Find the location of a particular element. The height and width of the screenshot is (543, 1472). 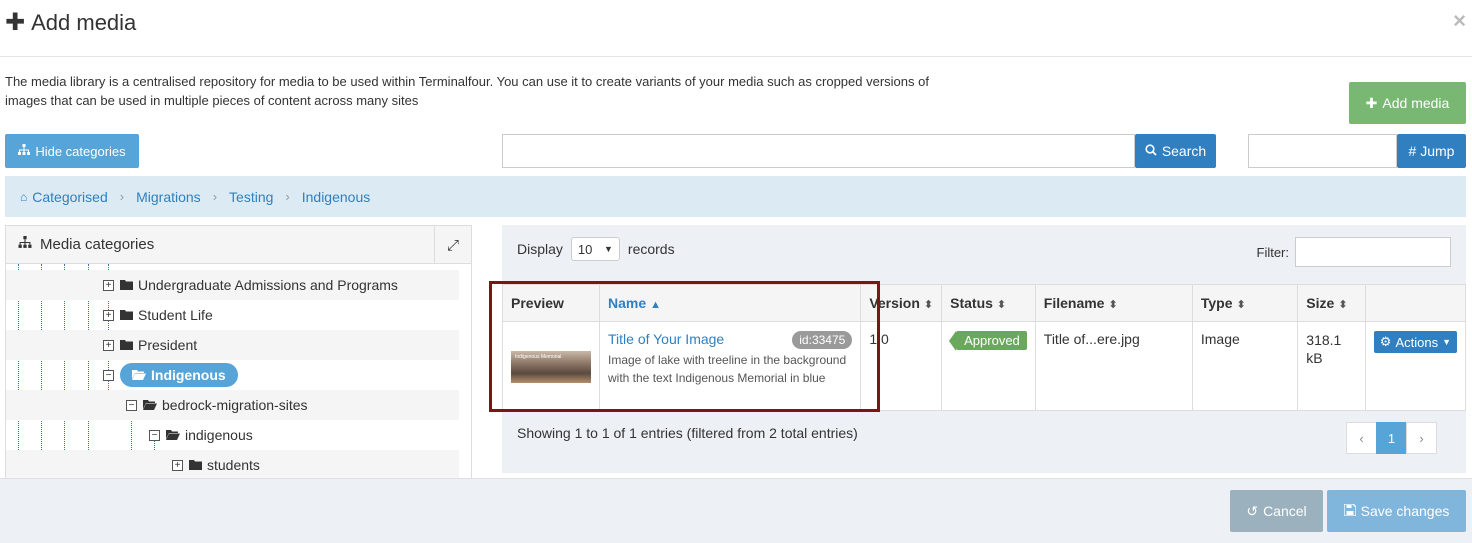

save-changes-button: Save changes is located at coordinates (1396, 511).